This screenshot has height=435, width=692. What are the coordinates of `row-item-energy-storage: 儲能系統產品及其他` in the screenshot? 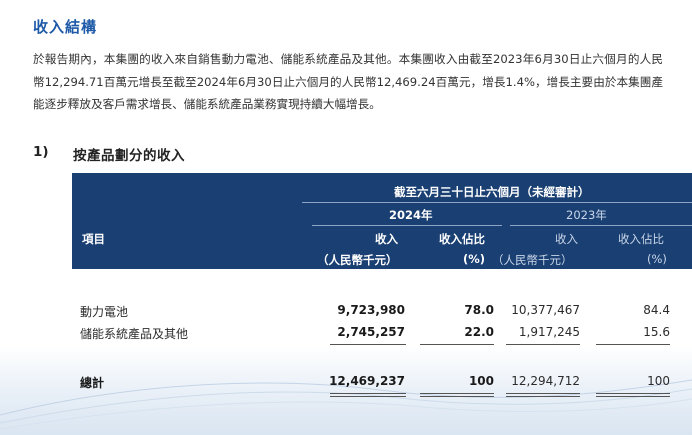 It's located at (134, 334).